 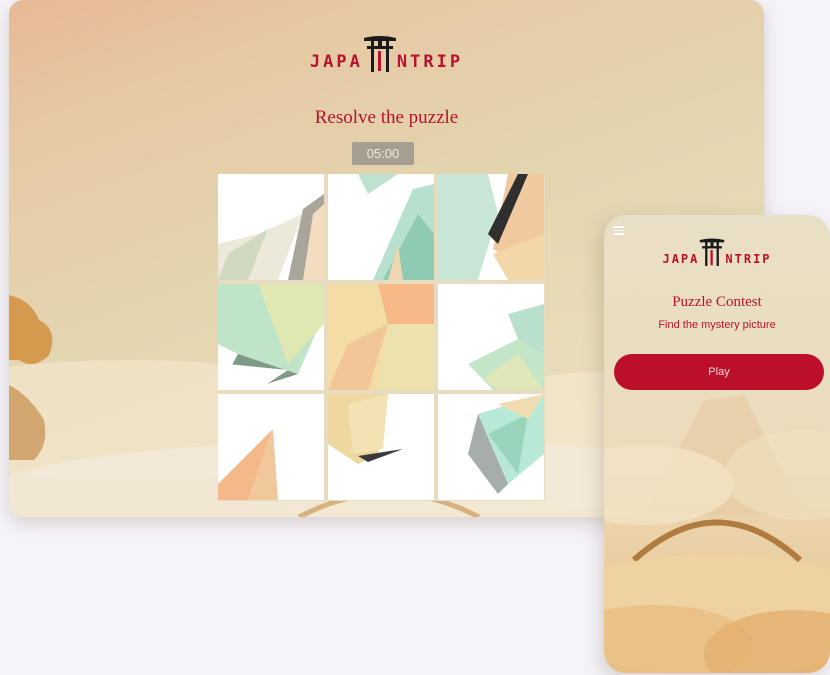 I want to click on mobile-brand-logo: JAPA NTRIP, so click(x=717, y=251).